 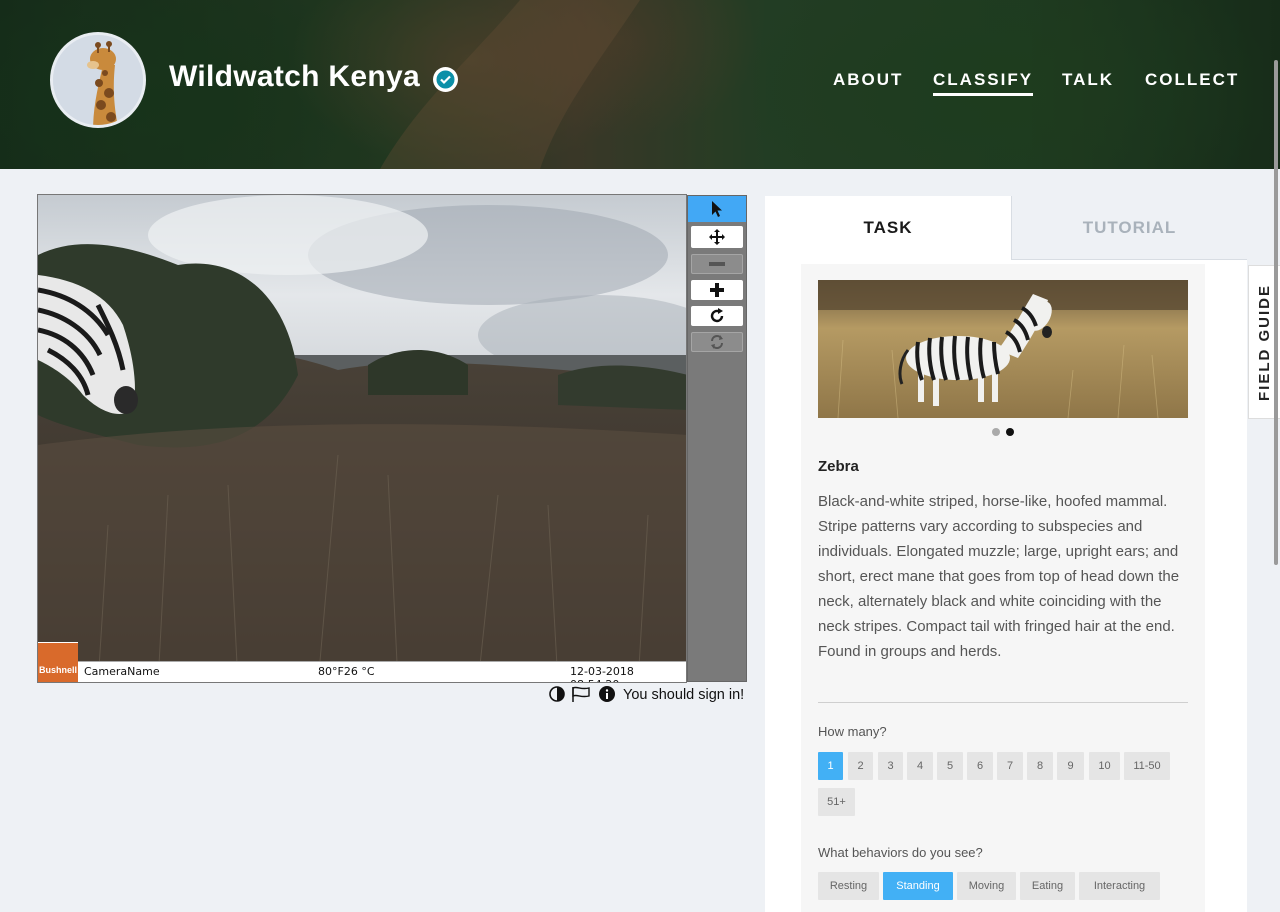 I want to click on behavior-option-moving: Moving, so click(x=986, y=886).